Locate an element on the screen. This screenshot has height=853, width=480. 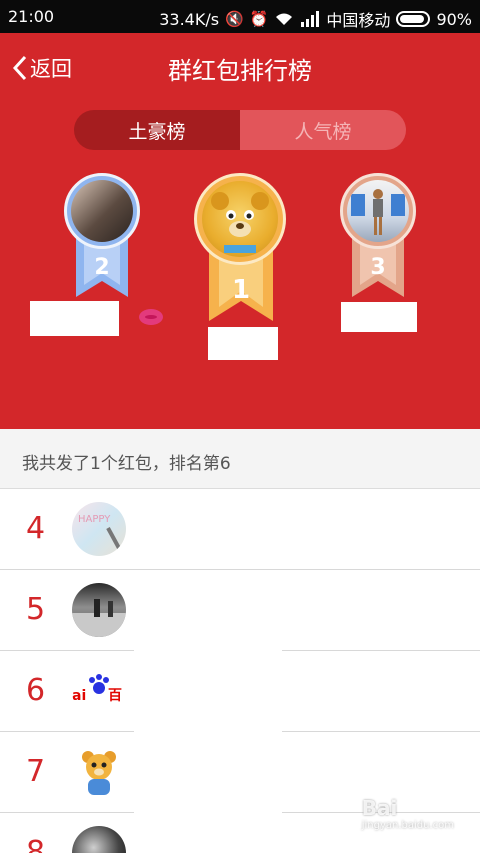
list-avatar: ai 百 is located at coordinates (99, 691).